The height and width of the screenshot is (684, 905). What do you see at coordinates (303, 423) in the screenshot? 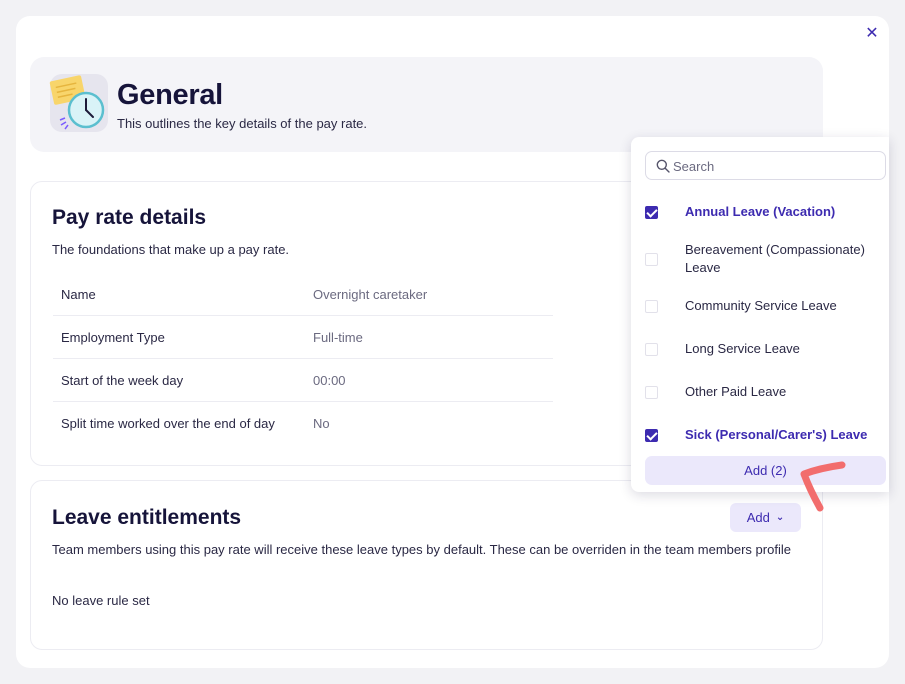
I see `detail-row-split-time: Split time worked over the end of day No` at bounding box center [303, 423].